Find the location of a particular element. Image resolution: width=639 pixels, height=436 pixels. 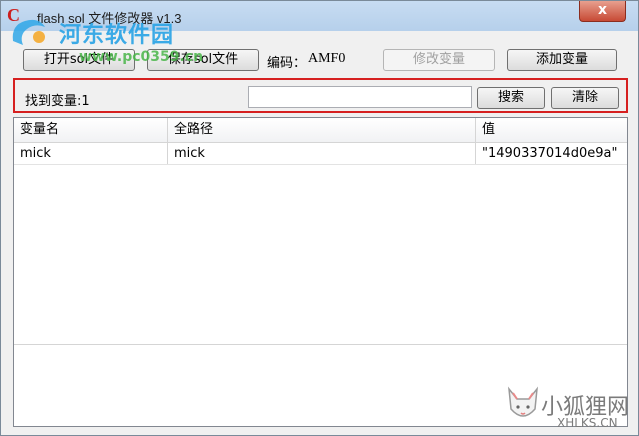

column-header-name: 变量名 is located at coordinates (91, 130).